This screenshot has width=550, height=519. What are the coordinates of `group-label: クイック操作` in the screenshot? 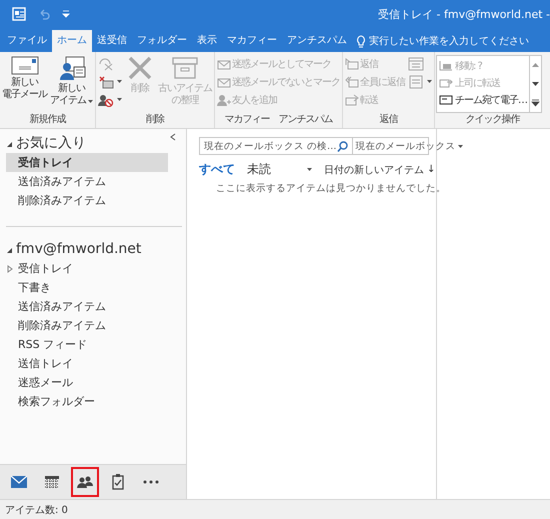 It's located at (492, 120).